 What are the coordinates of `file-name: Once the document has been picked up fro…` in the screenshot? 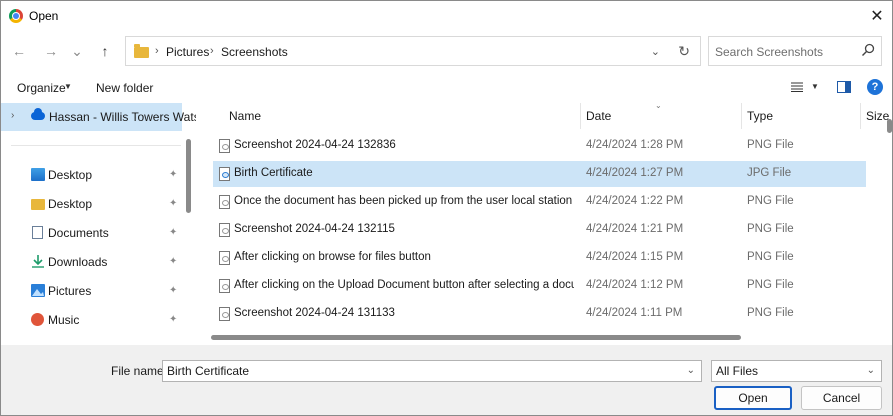 It's located at (403, 201).